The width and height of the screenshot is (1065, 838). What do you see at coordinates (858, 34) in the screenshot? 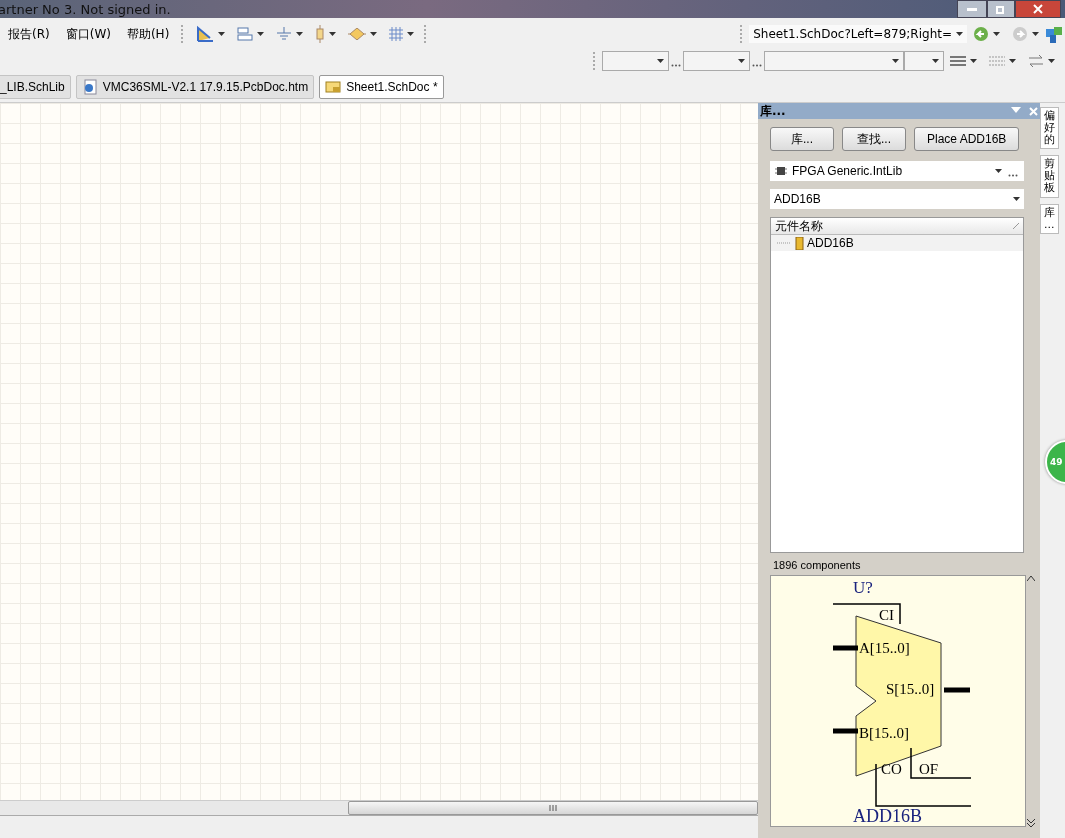
I see `address-field: Sheet1.SchDoc?Left=879;Right=` at bounding box center [858, 34].